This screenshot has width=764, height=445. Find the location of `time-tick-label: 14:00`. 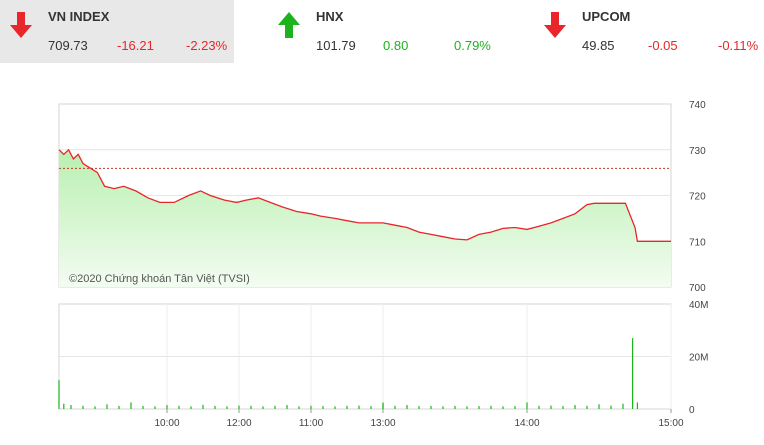

time-tick-label: 14:00 is located at coordinates (526, 423).